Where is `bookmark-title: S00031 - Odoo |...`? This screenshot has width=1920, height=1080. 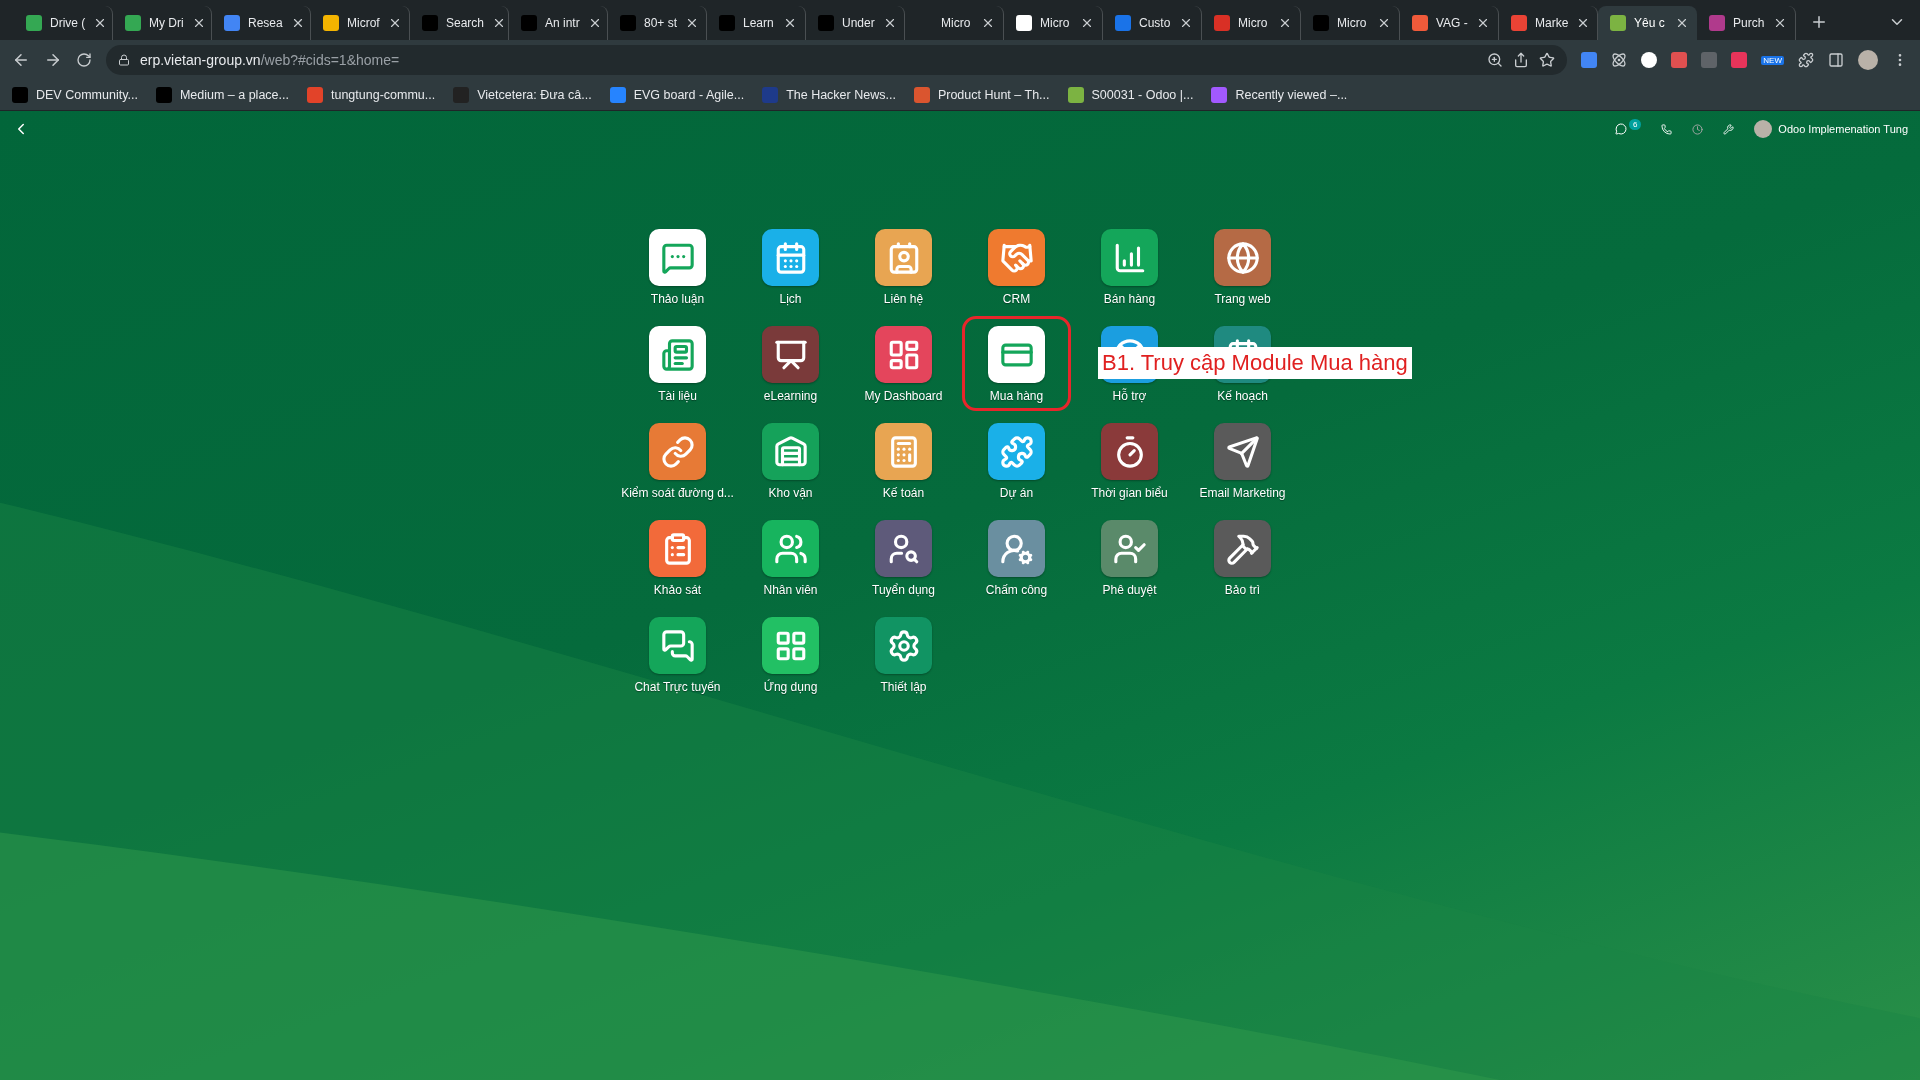
bookmark-title: S00031 - Odoo |... is located at coordinates (1142, 95).